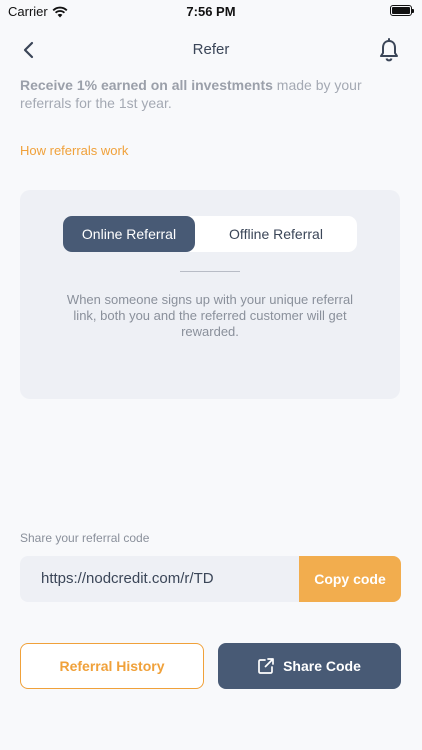  I want to click on referral-history-button: Referral History, so click(112, 666).